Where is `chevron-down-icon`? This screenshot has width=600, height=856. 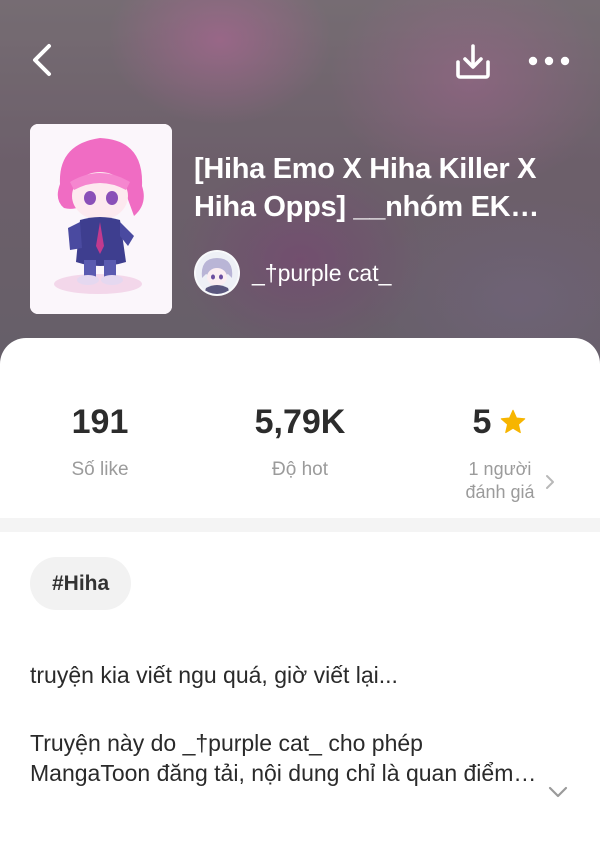 chevron-down-icon is located at coordinates (558, 792).